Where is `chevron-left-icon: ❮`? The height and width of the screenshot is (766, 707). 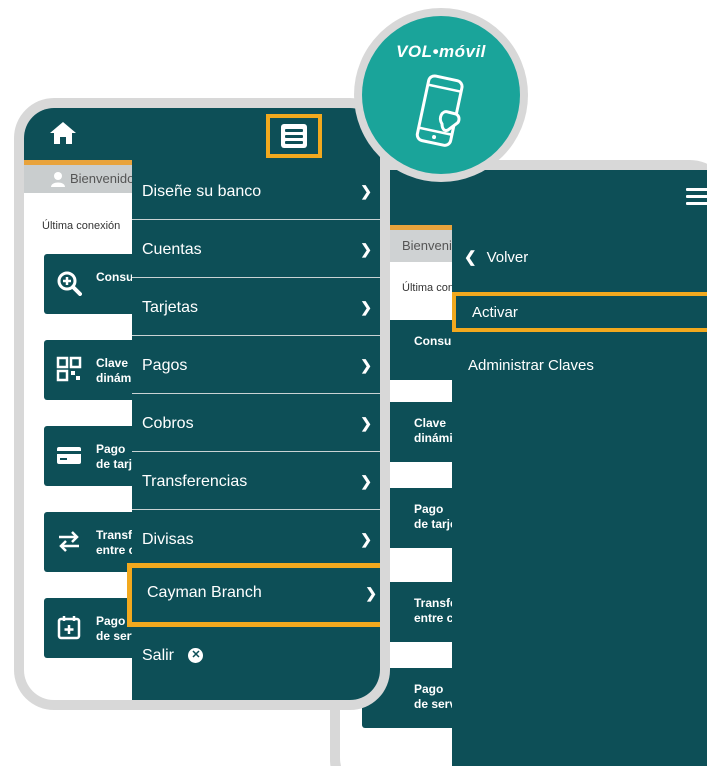 chevron-left-icon: ❮ is located at coordinates (470, 257).